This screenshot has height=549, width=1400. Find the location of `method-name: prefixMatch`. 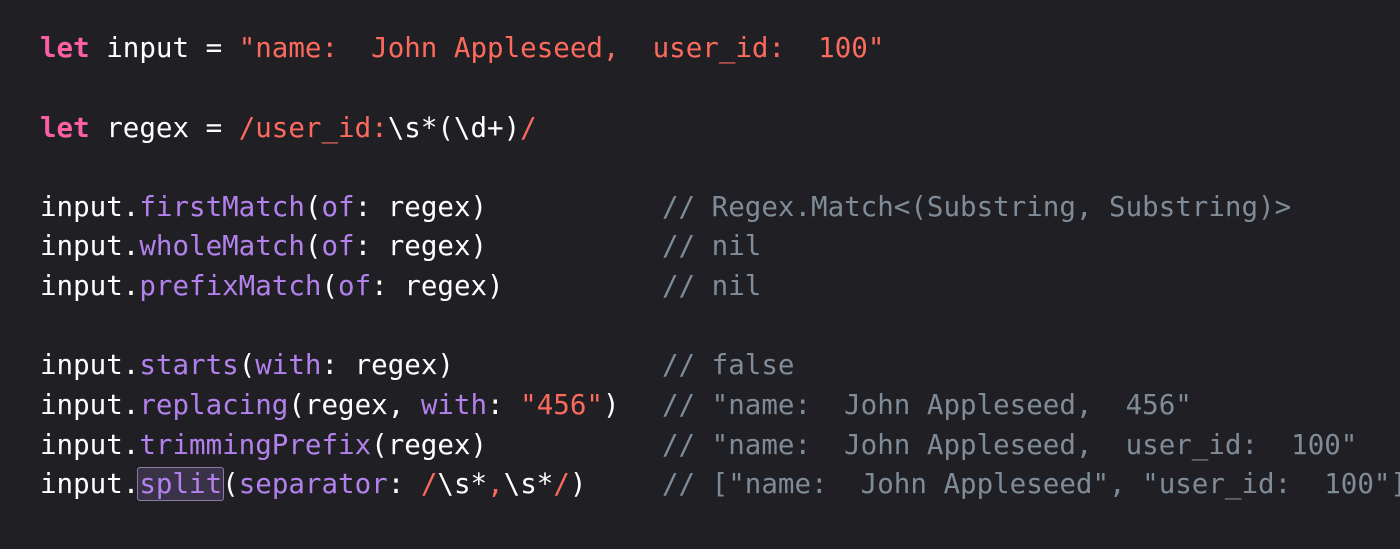

method-name: prefixMatch is located at coordinates (230, 286).